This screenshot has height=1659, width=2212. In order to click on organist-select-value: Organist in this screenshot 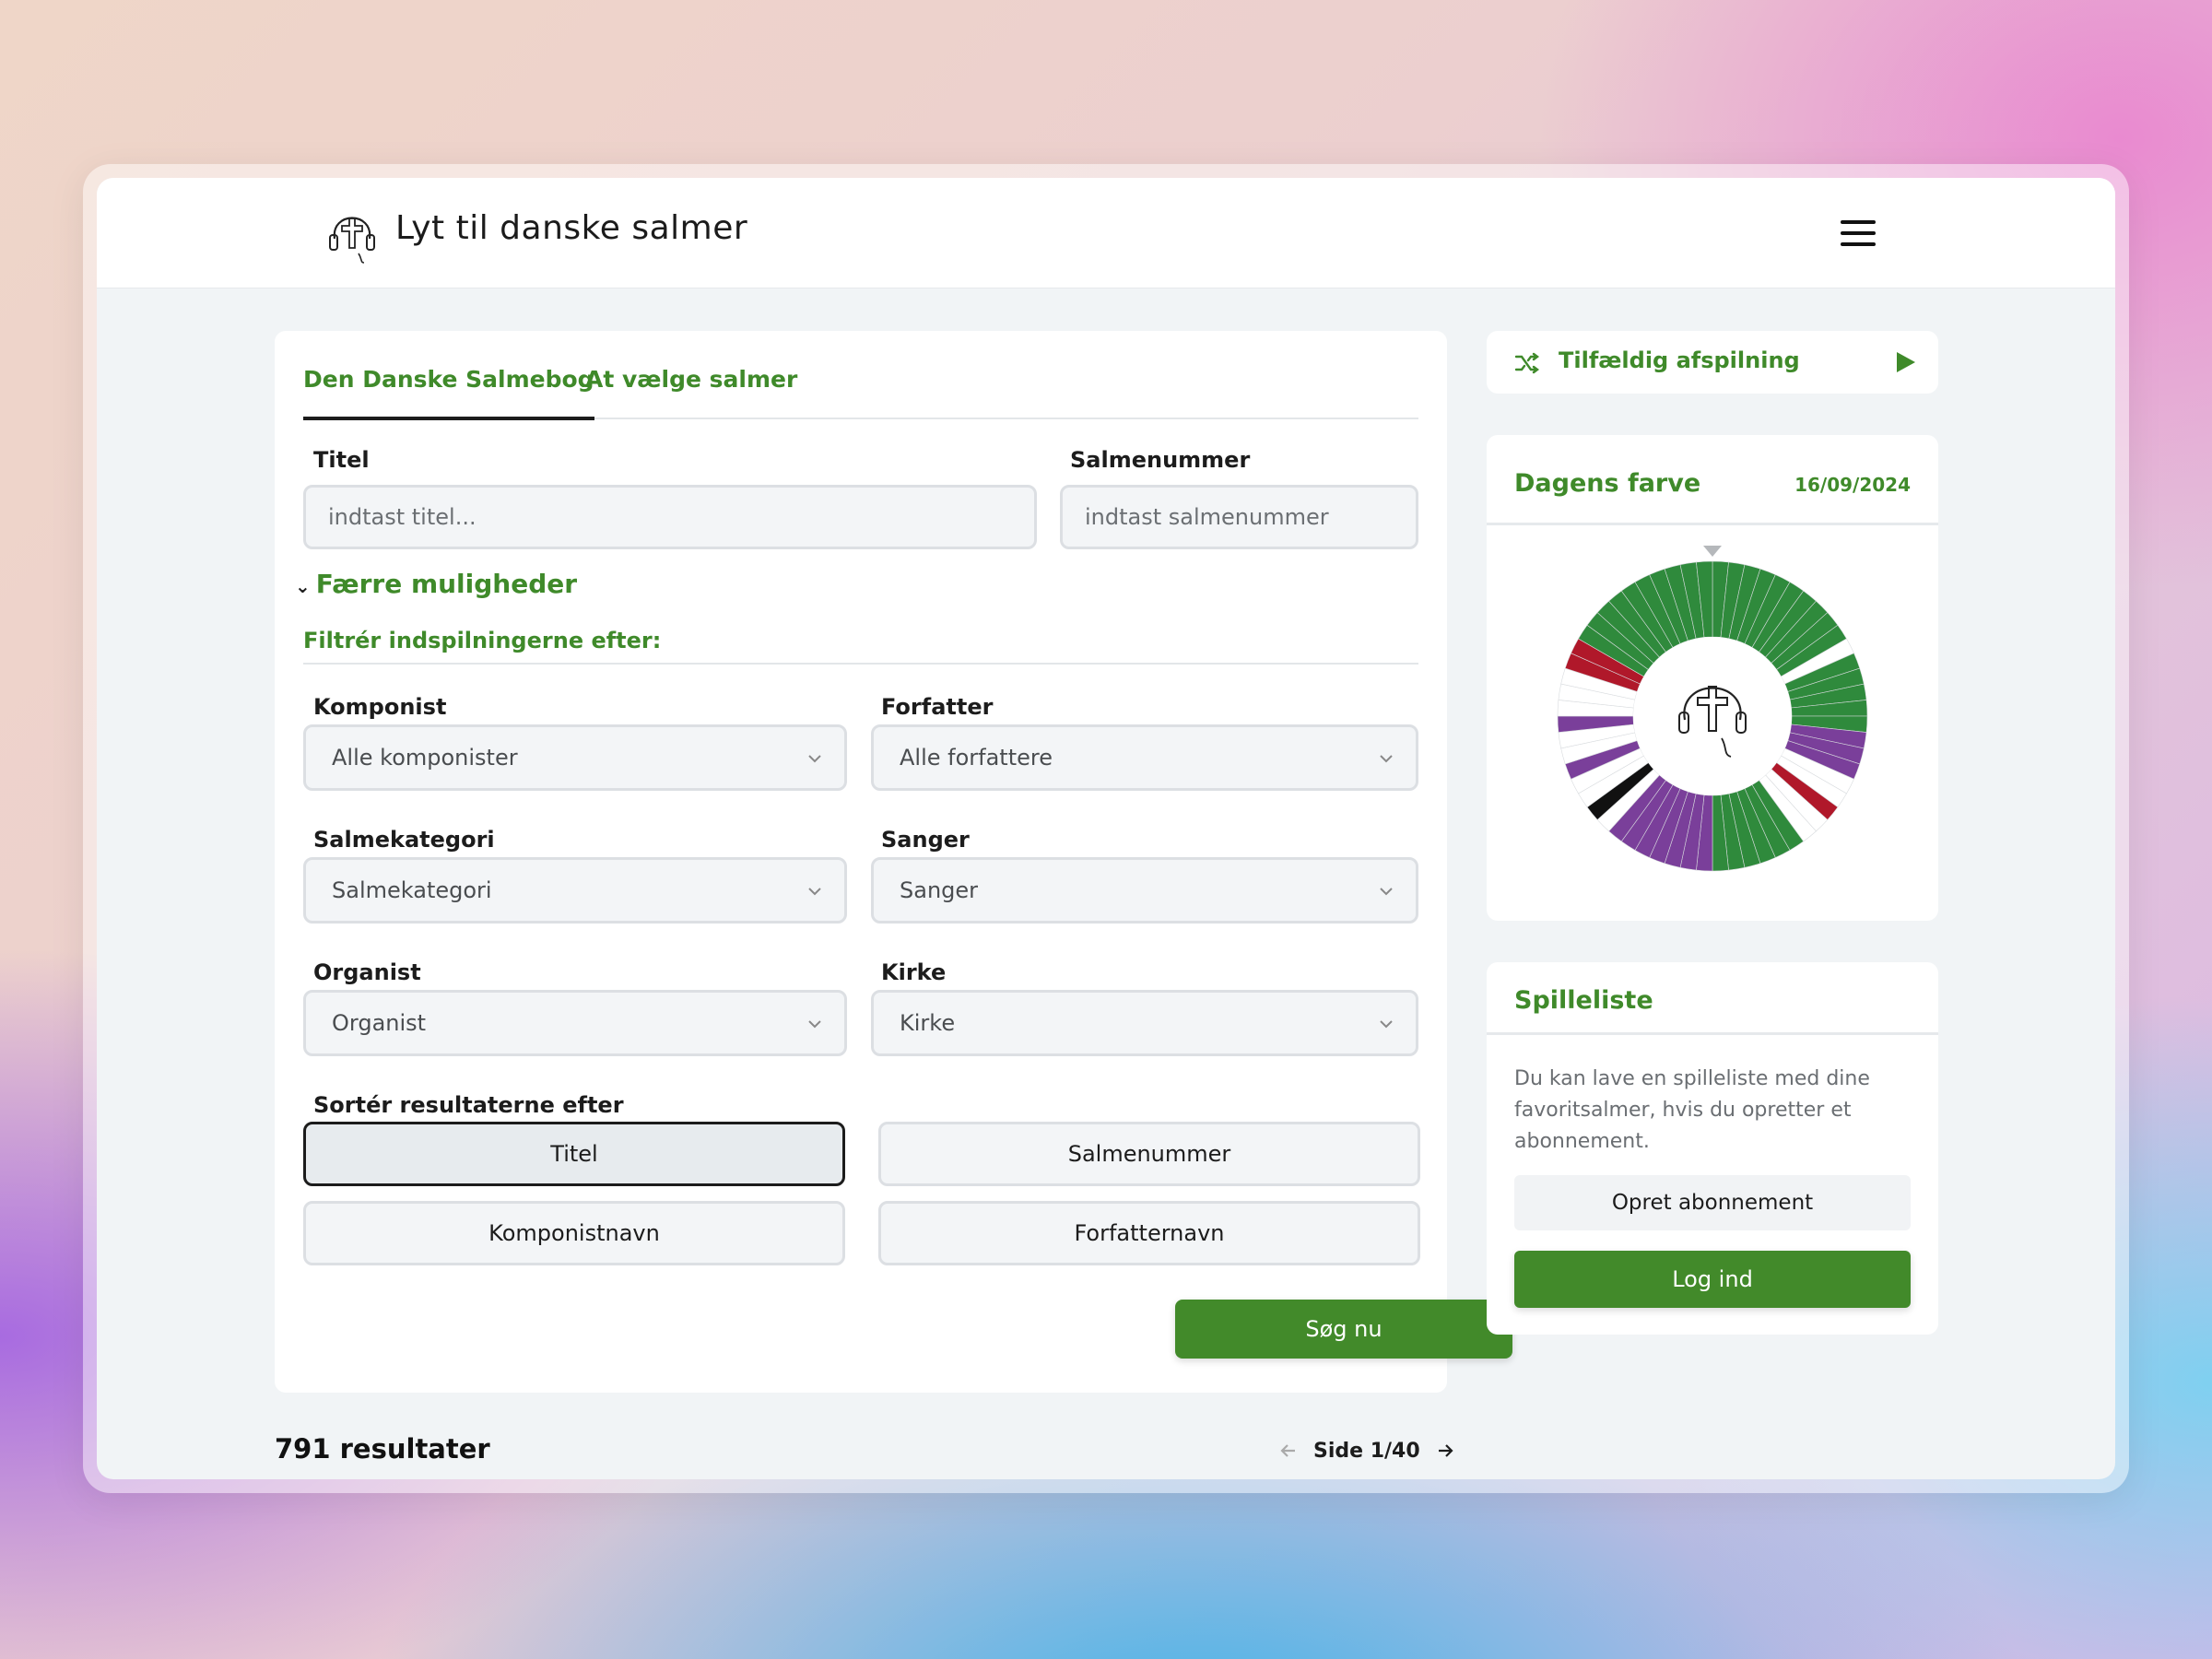, I will do `click(379, 1023)`.